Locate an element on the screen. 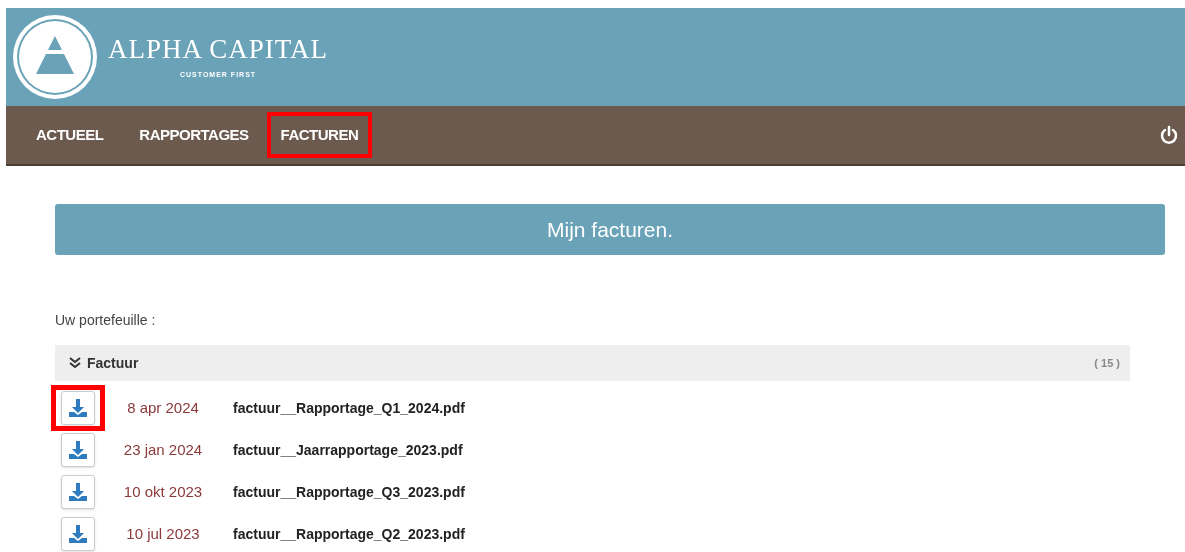 Image resolution: width=1185 pixels, height=552 pixels. invoice-file-link: factuur__Rapportage_Q1_2024.pdf is located at coordinates (349, 408).